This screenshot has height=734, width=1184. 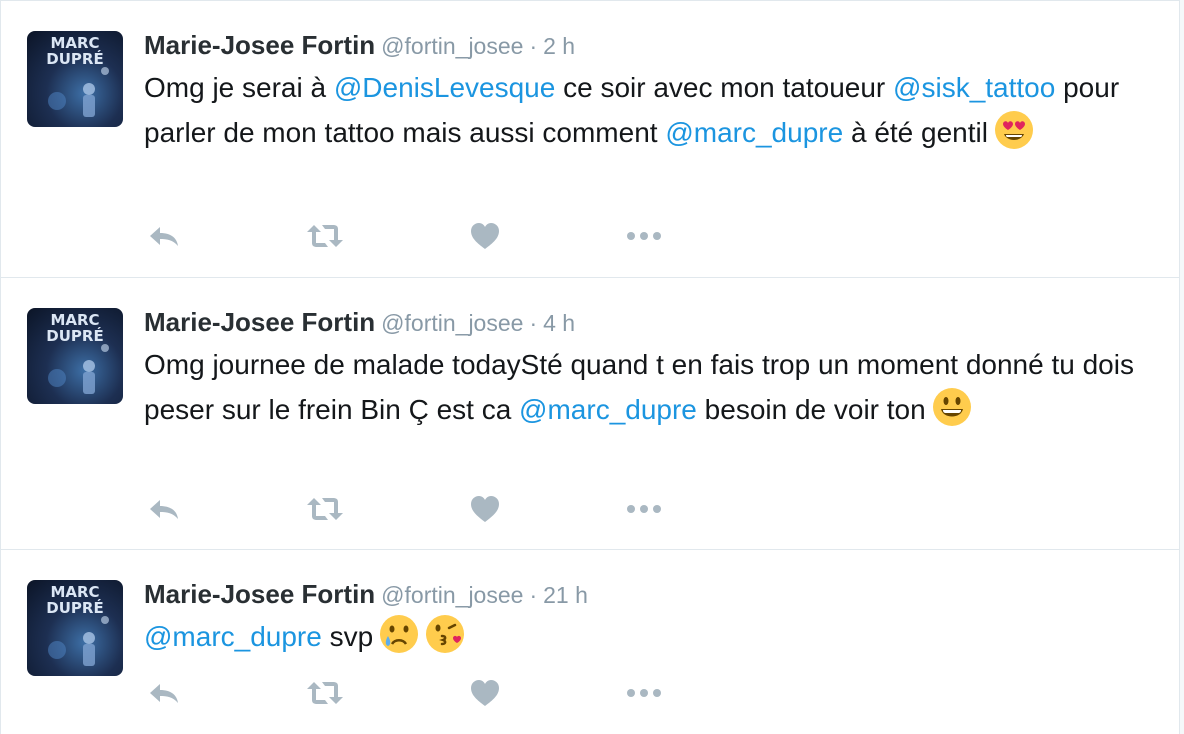 What do you see at coordinates (1014, 136) in the screenshot?
I see `heart-eyes-emoji` at bounding box center [1014, 136].